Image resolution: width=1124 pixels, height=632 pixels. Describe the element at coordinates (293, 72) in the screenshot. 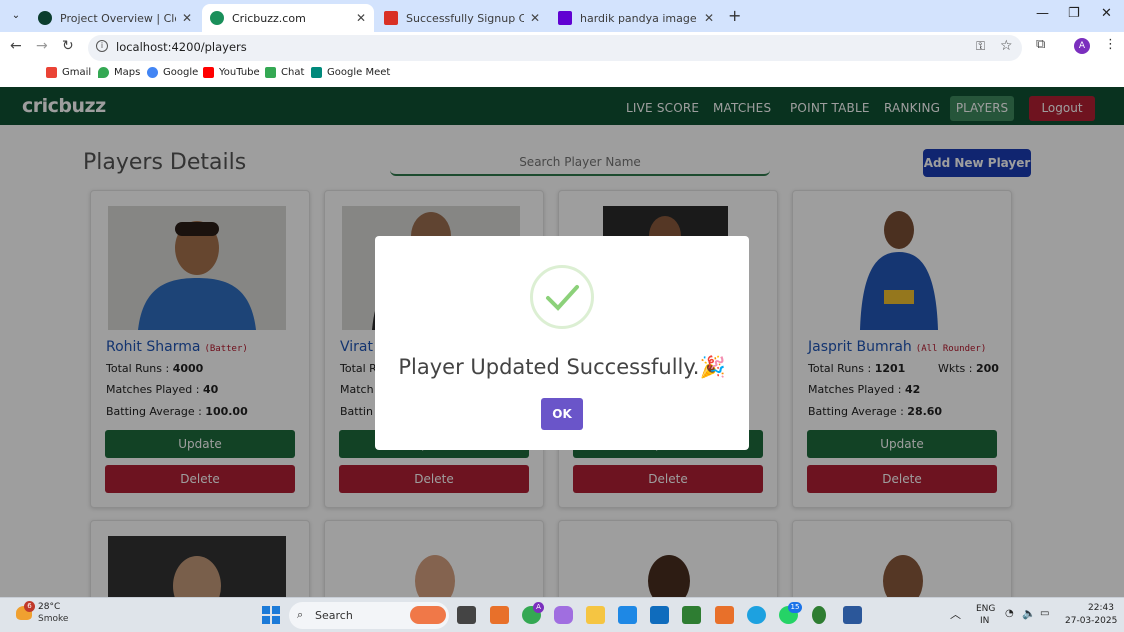

I see `bookmark-label: Chat` at that location.